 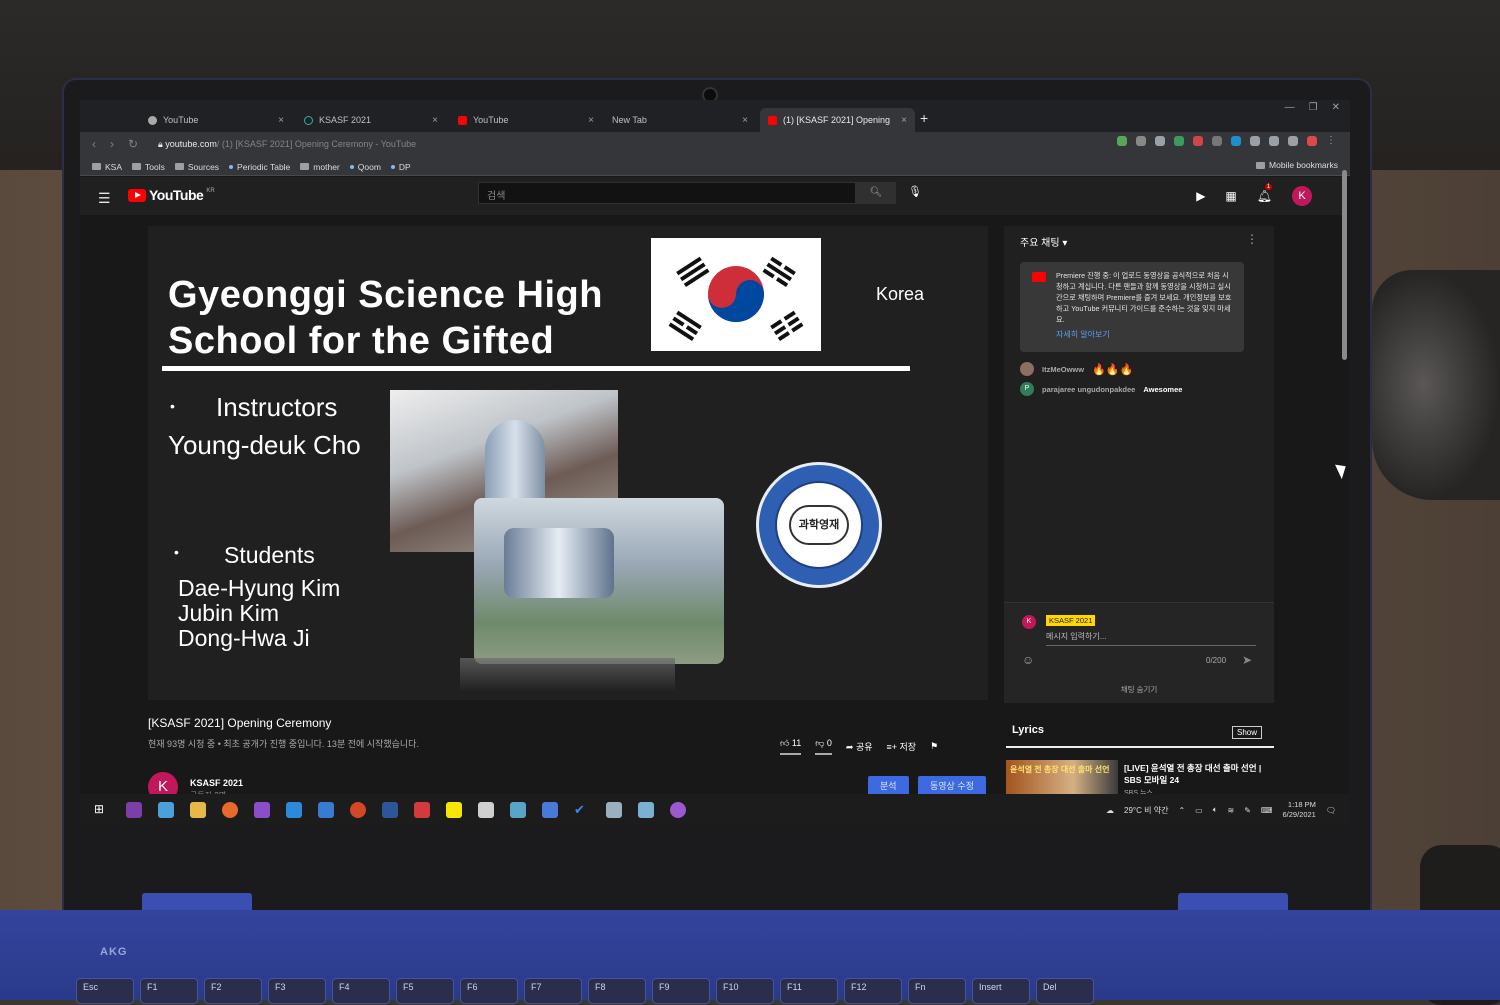 I want to click on key-f11: F11, so click(x=809, y=991).